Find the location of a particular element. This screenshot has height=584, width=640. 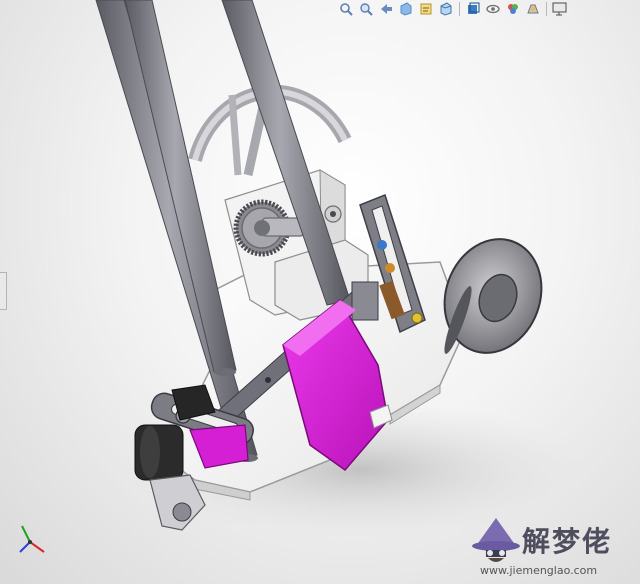

watermark-title: 解梦佬 is located at coordinates (567, 541).